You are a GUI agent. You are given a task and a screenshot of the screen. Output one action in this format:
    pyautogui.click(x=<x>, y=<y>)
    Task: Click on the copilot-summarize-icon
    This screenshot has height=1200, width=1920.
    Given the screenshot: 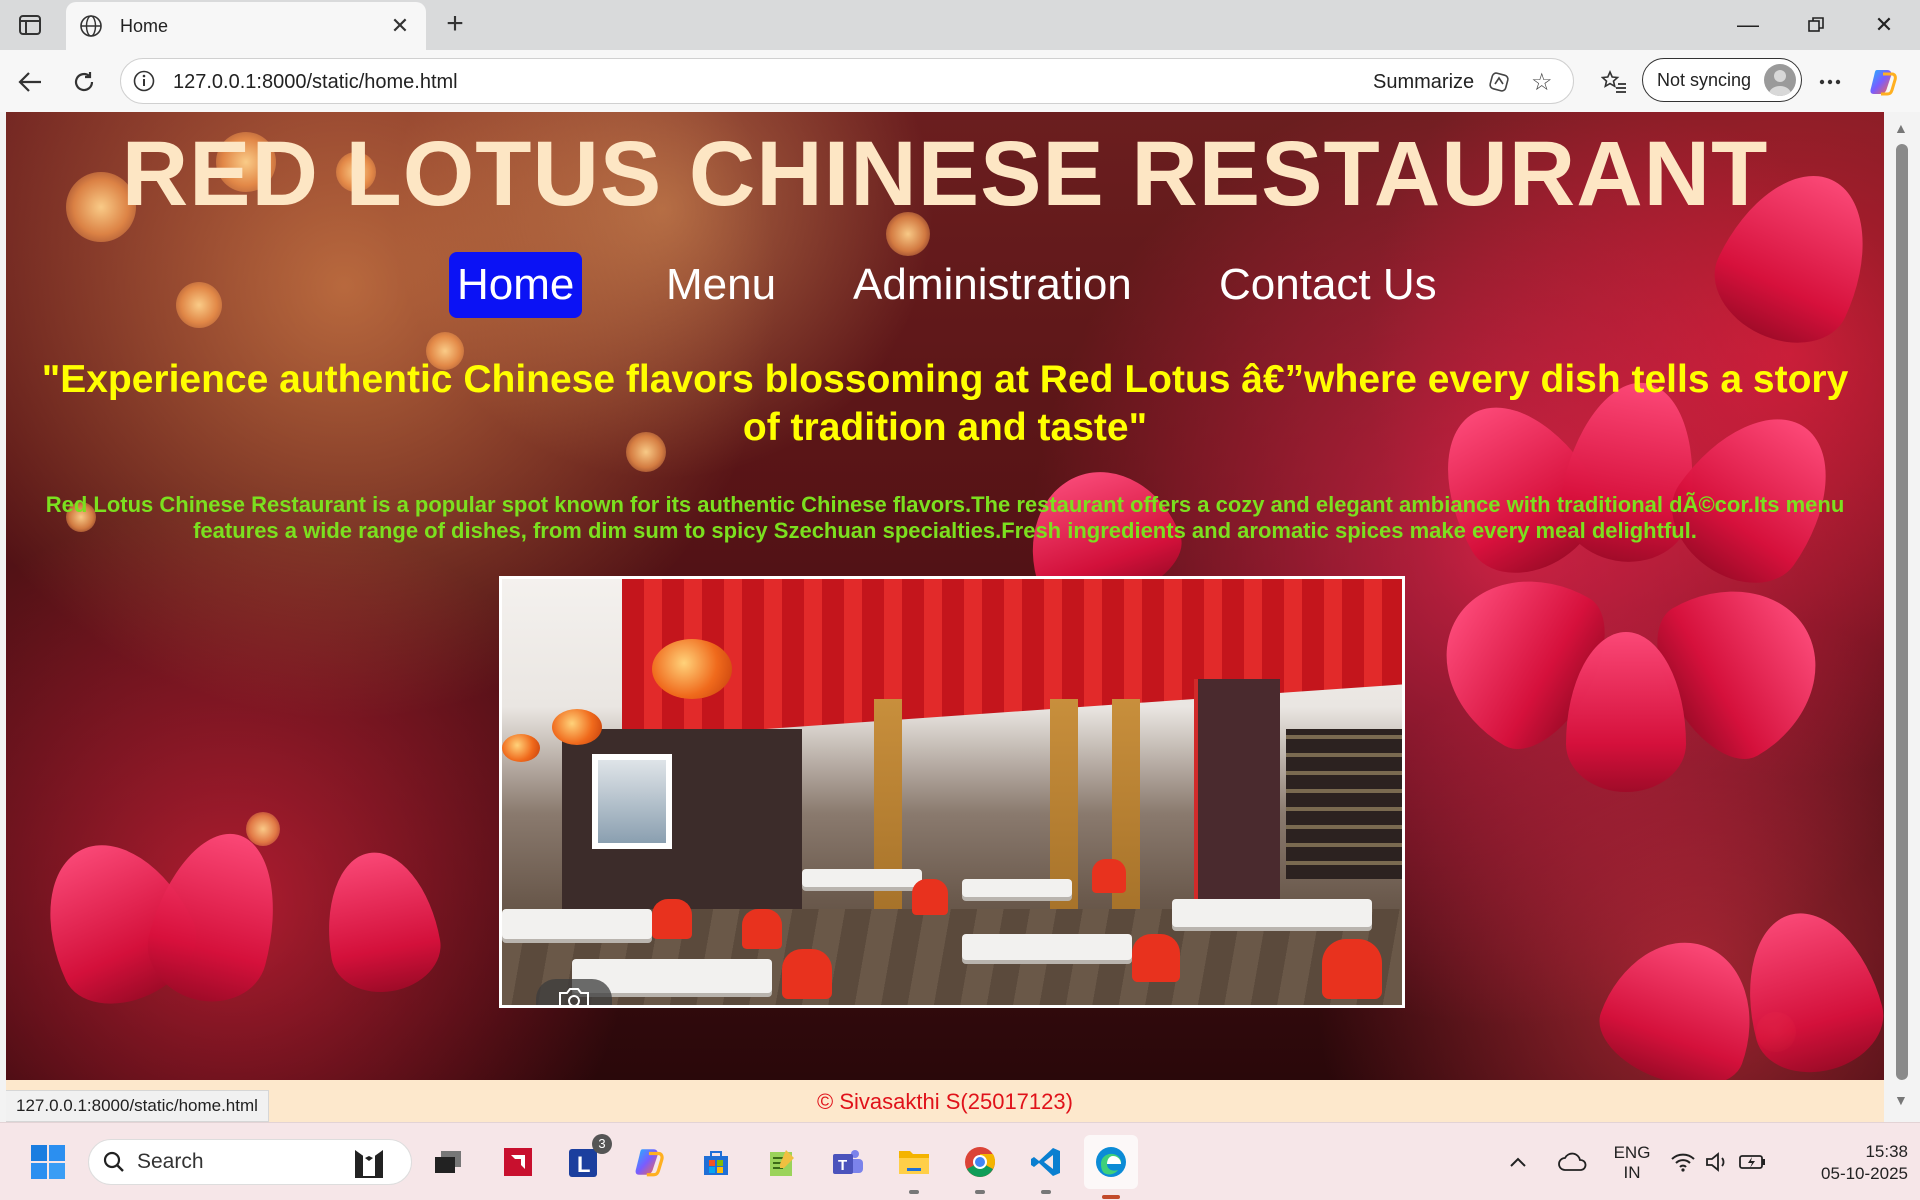 What is the action you would take?
    pyautogui.click(x=1499, y=84)
    